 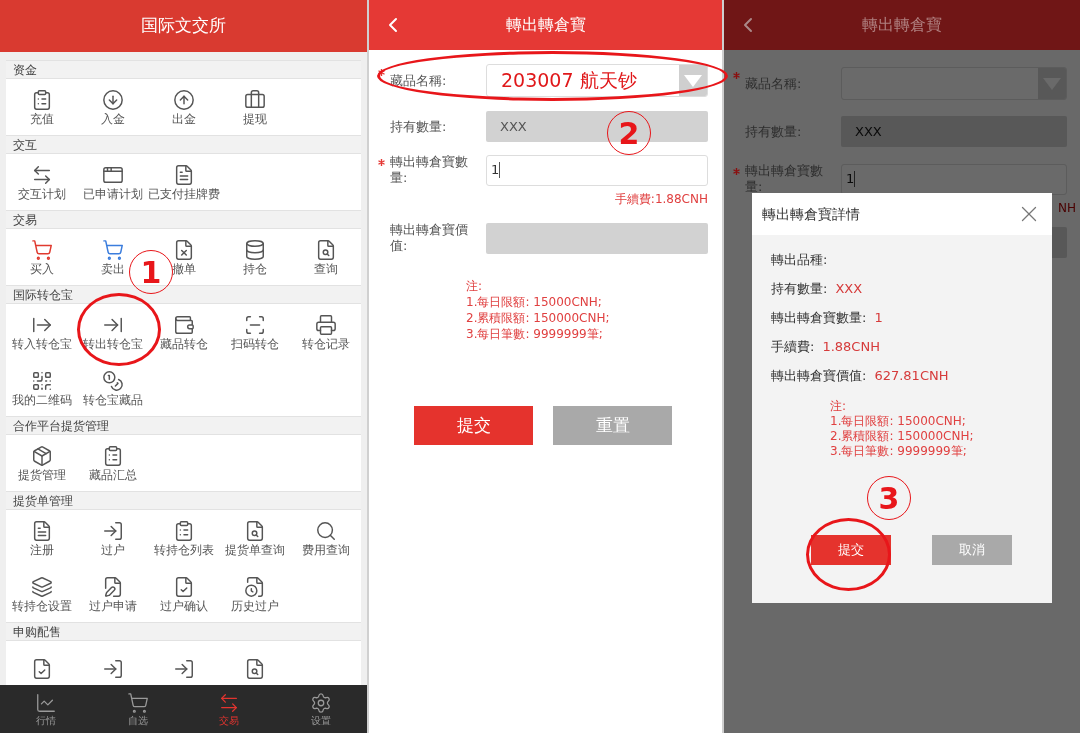 What do you see at coordinates (325, 530) in the screenshot?
I see `search-icon` at bounding box center [325, 530].